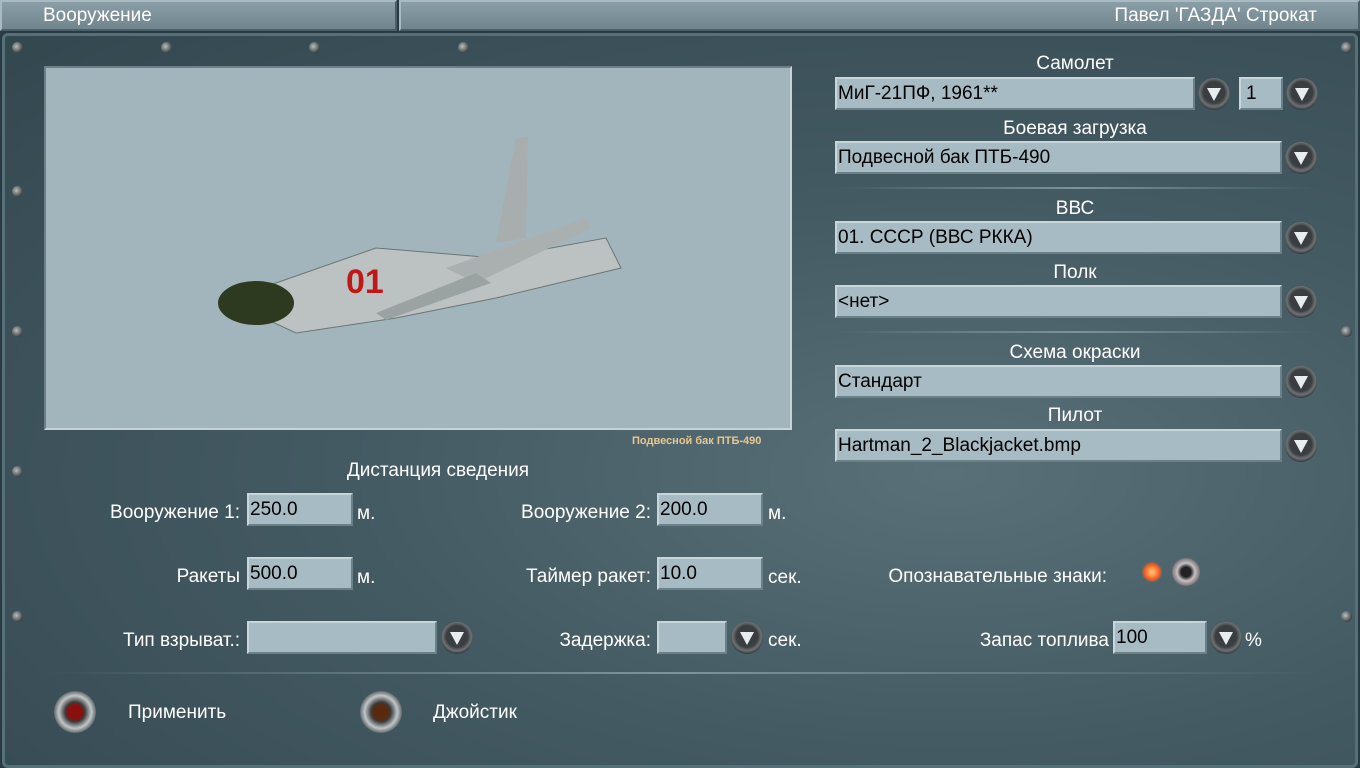 Image resolution: width=1360 pixels, height=768 pixels. What do you see at coordinates (1301, 238) in the screenshot?
I see `airforce-dropdown-button` at bounding box center [1301, 238].